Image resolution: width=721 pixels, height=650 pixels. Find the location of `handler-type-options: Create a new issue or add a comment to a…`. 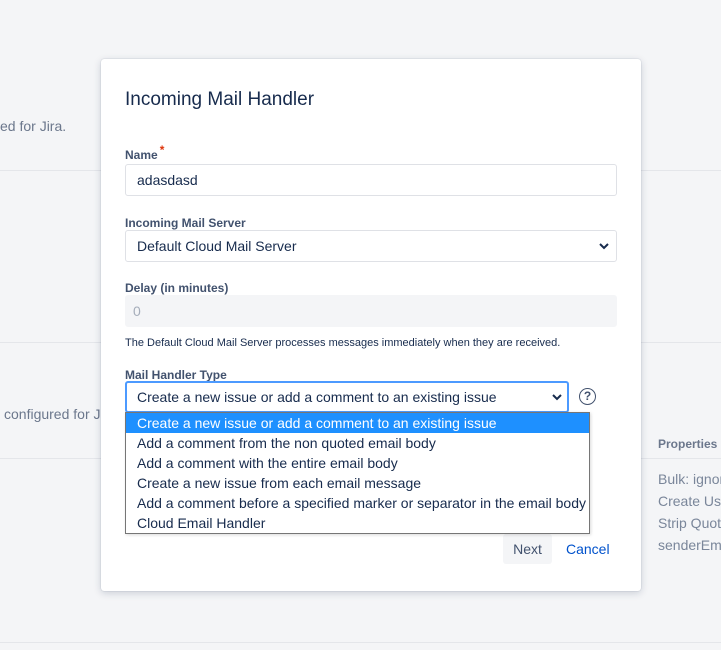

handler-type-options: Create a new issue or add a comment to a… is located at coordinates (357, 473).